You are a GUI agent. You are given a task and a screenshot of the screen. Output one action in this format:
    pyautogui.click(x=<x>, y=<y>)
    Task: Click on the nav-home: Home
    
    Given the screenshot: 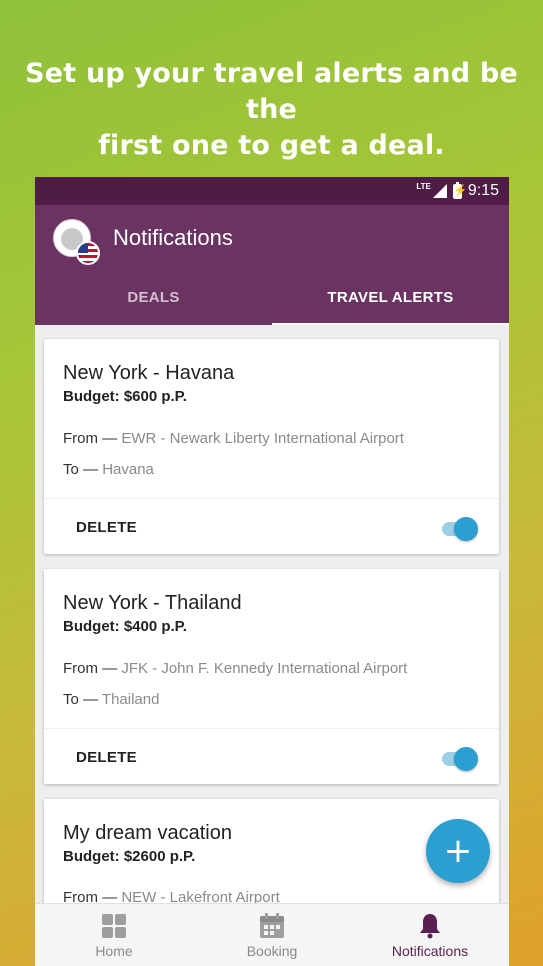 What is the action you would take?
    pyautogui.click(x=114, y=935)
    